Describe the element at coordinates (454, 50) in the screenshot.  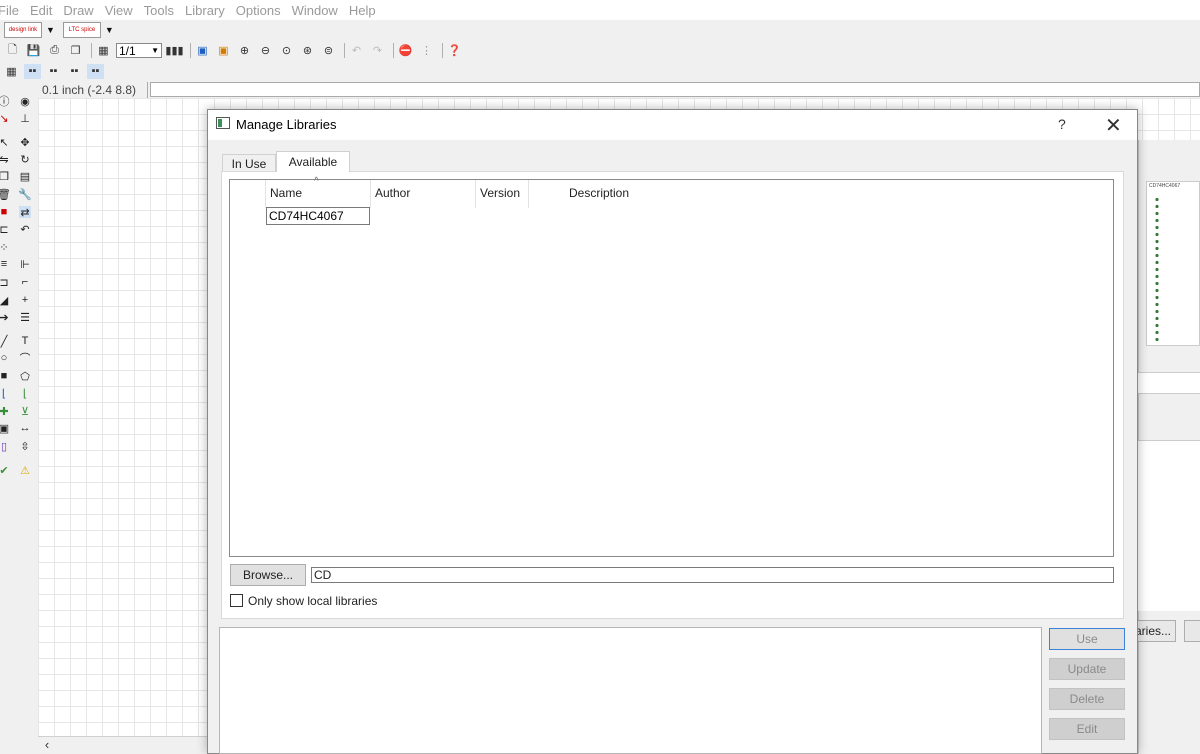
I see `help-icon: ❓` at that location.